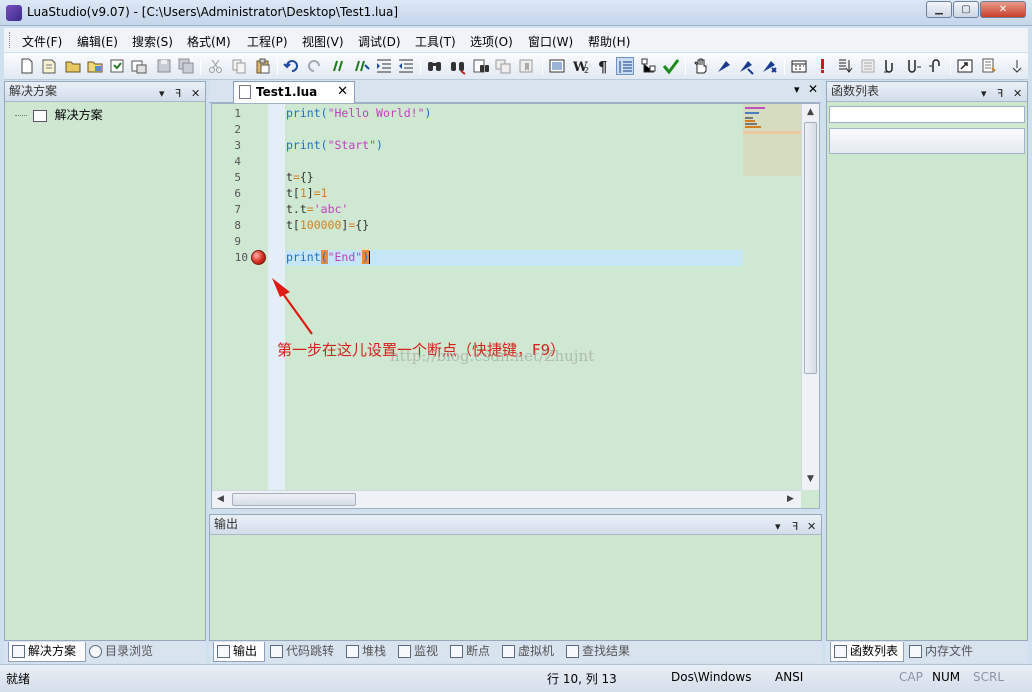 The image size is (1032, 692). I want to click on copy-icon, so click(239, 66).